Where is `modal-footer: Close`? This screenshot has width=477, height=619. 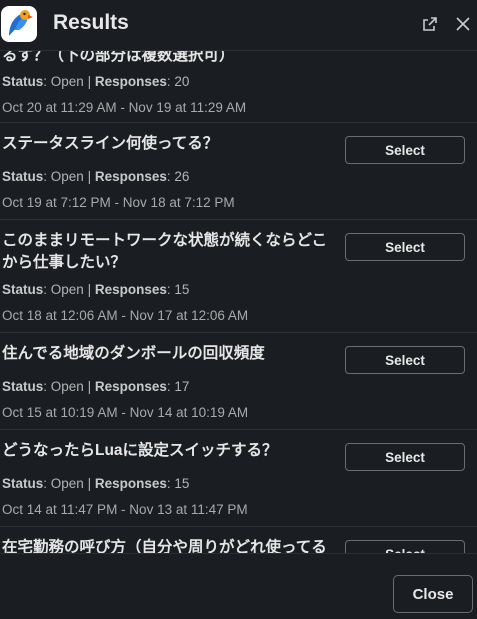
modal-footer: Close is located at coordinates (238, 586).